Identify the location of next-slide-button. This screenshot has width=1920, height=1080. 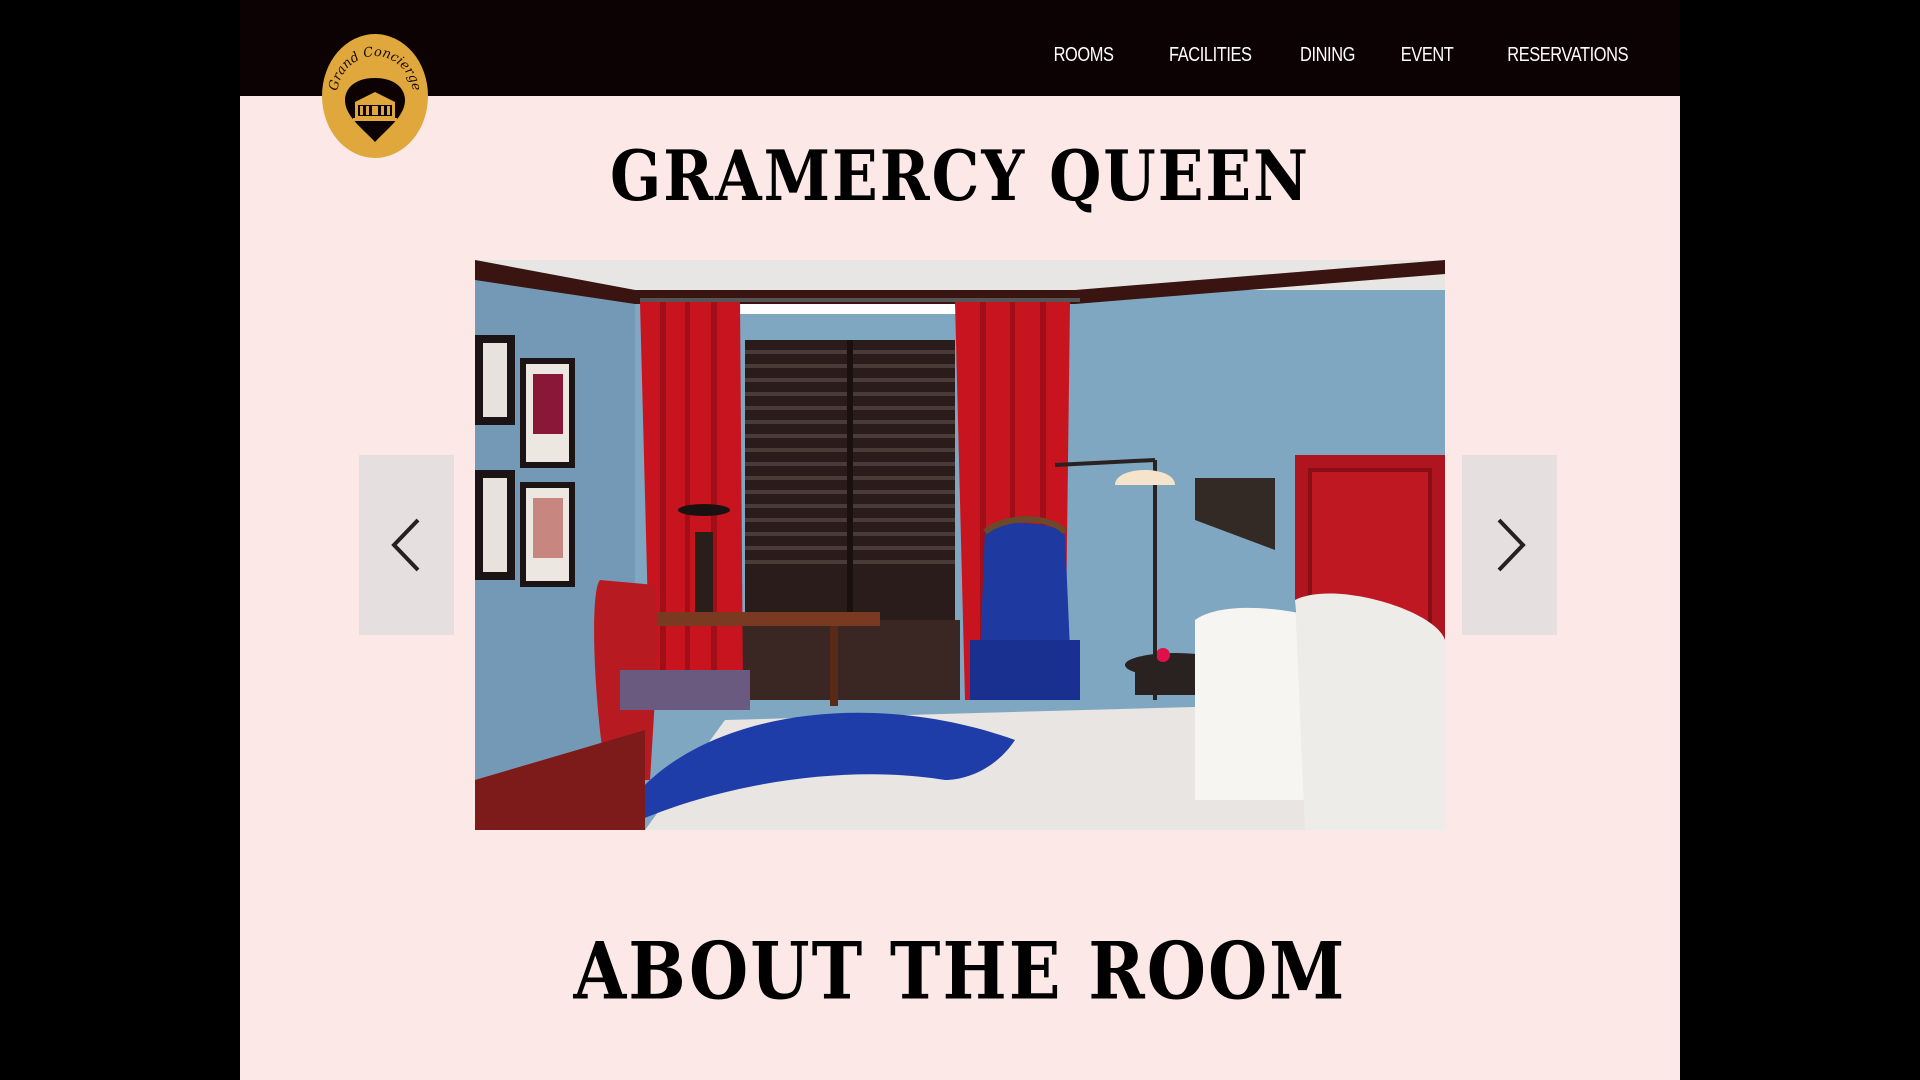
(1509, 545).